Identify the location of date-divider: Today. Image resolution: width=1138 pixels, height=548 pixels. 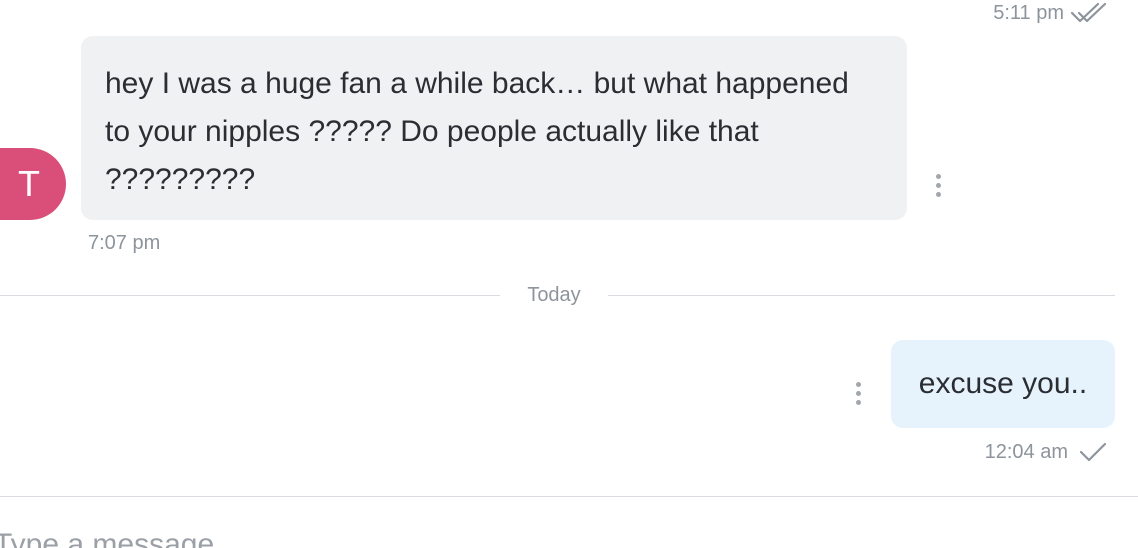
(557, 295).